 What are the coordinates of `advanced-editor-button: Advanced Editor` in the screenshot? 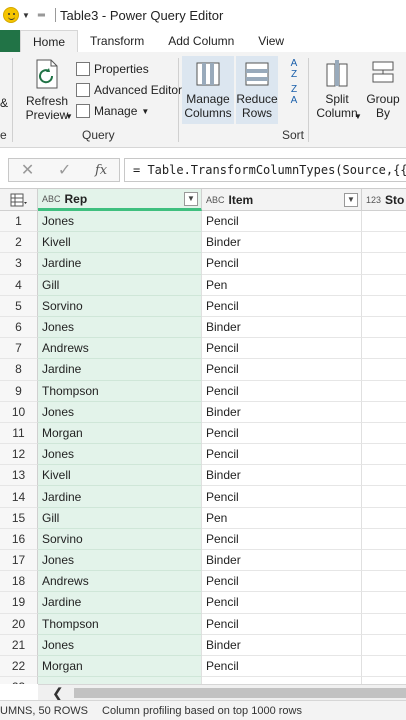 It's located at (129, 90).